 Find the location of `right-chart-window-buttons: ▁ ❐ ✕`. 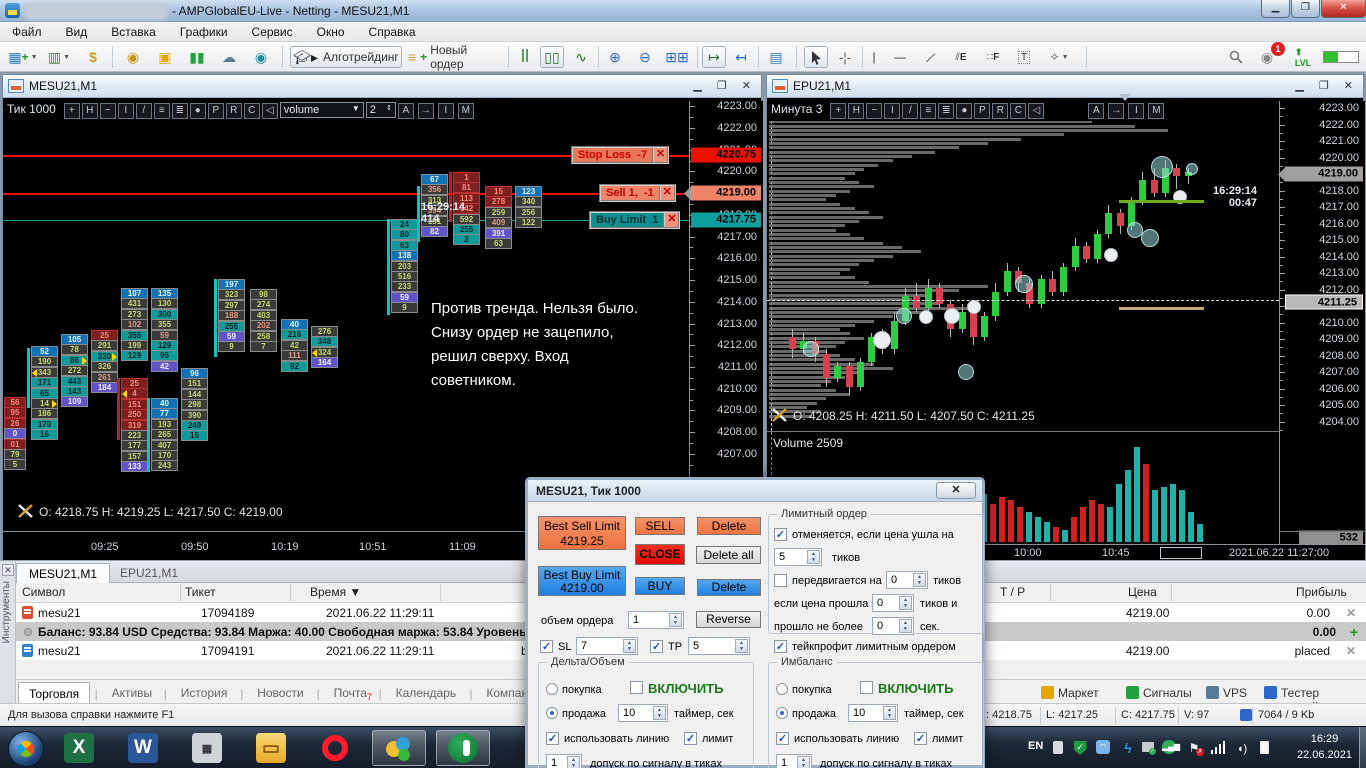

right-chart-window-buttons: ▁ ❐ ✕ is located at coordinates (1327, 85).